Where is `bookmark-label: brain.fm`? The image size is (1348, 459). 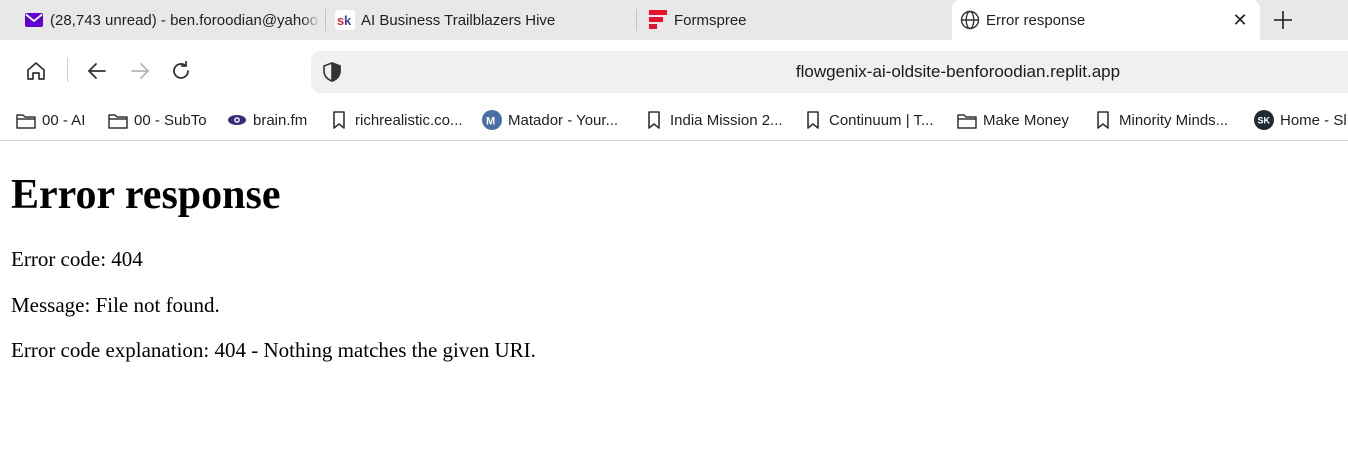
bookmark-label: brain.fm is located at coordinates (280, 120).